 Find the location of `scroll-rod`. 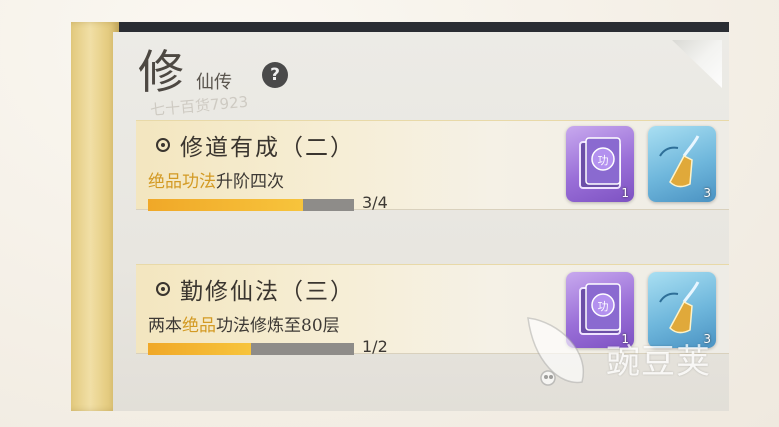

scroll-rod is located at coordinates (95, 216).